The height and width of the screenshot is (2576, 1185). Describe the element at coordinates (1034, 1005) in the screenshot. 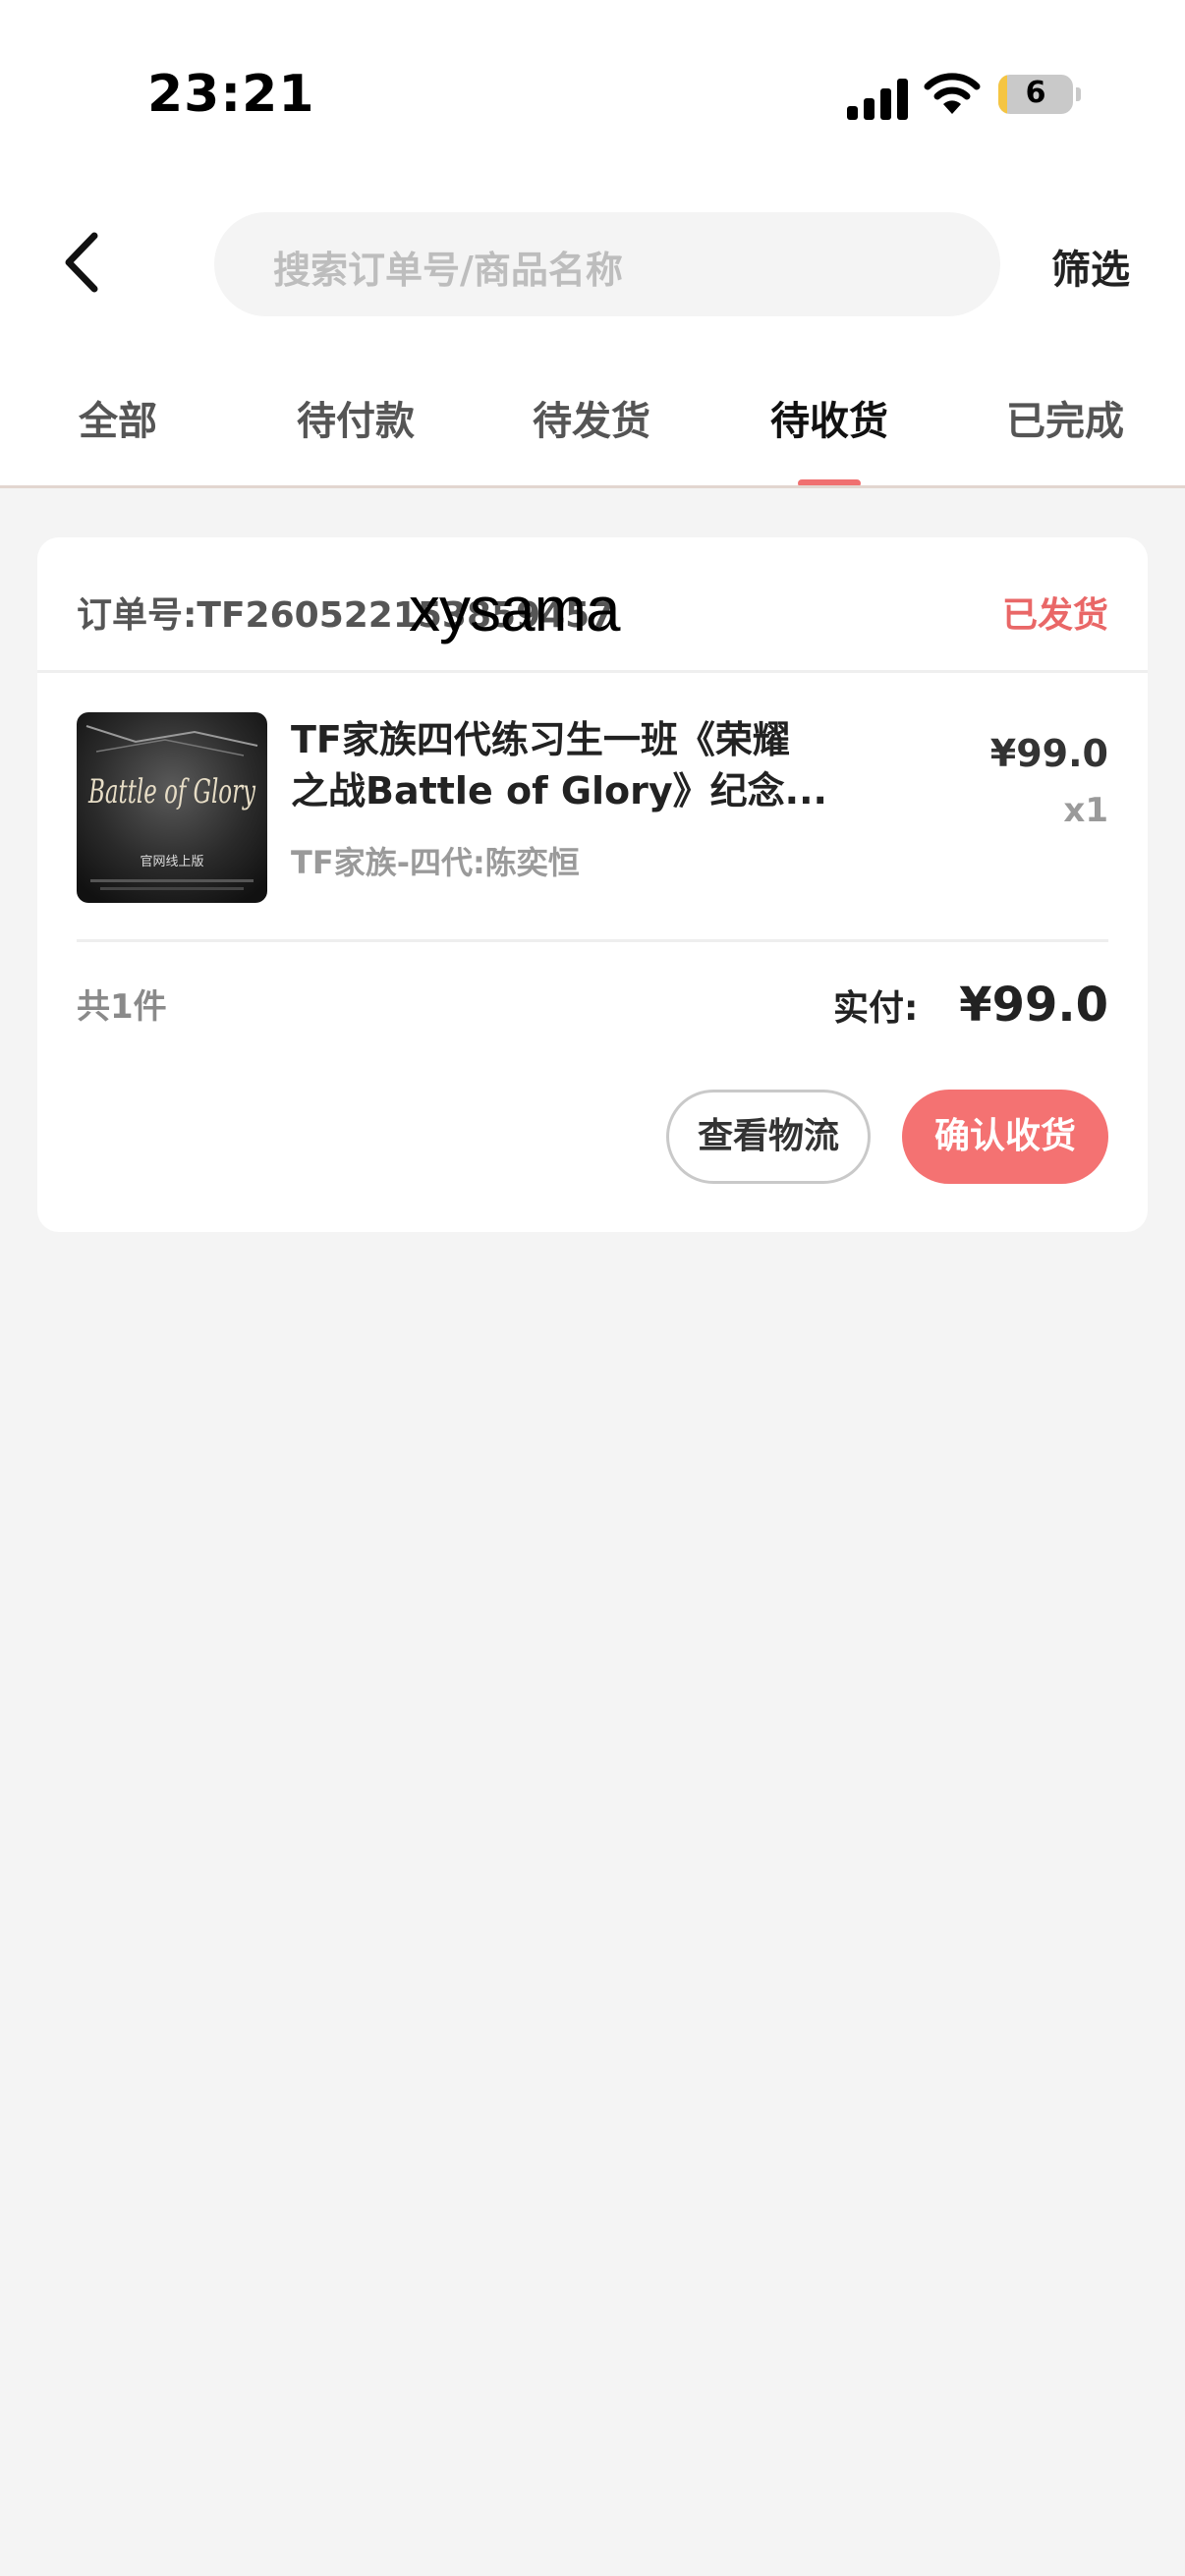

I see `paid-amount: ¥99.0` at that location.